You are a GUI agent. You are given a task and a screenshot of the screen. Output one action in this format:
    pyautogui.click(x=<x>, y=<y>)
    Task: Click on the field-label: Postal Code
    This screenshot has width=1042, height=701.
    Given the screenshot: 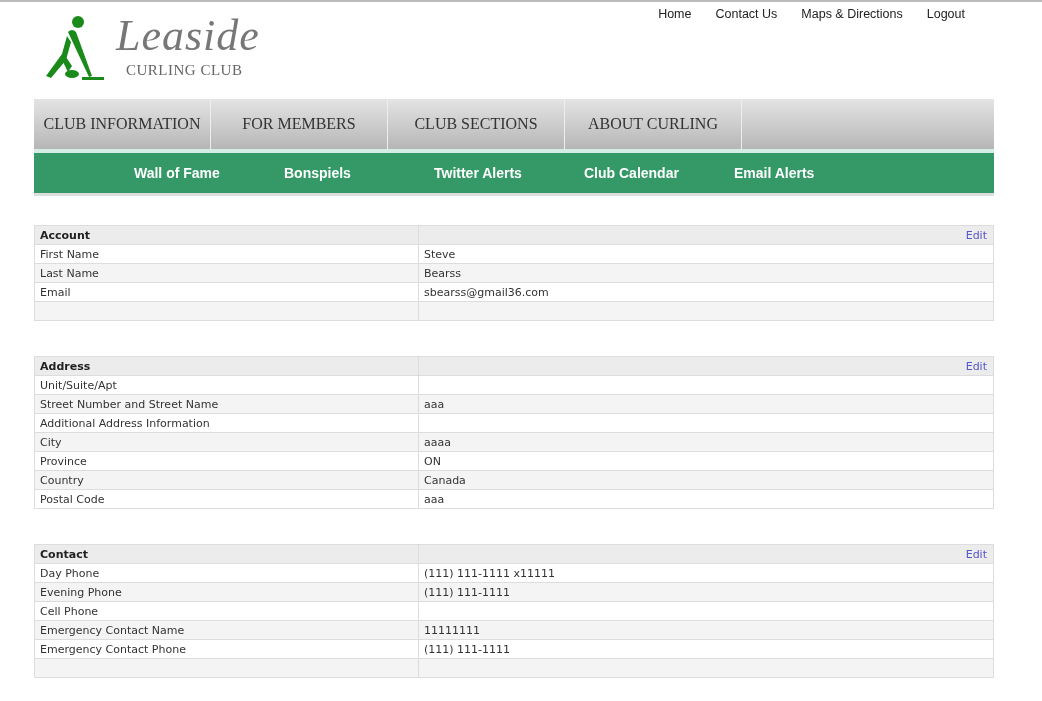 What is the action you would take?
    pyautogui.click(x=226, y=499)
    